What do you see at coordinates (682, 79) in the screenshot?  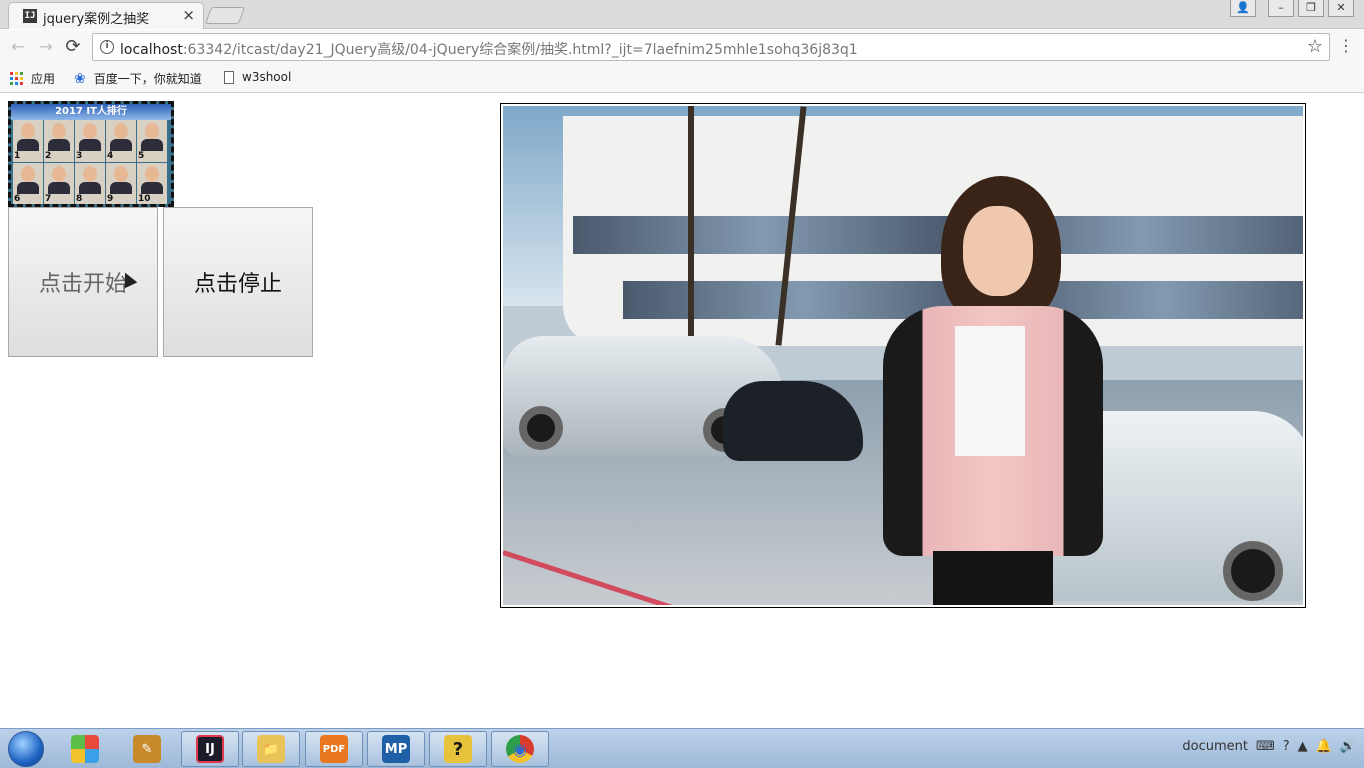 I see `bookmarks-bar: 应用 ❀ 百度一下，你就知道 w3shool` at bounding box center [682, 79].